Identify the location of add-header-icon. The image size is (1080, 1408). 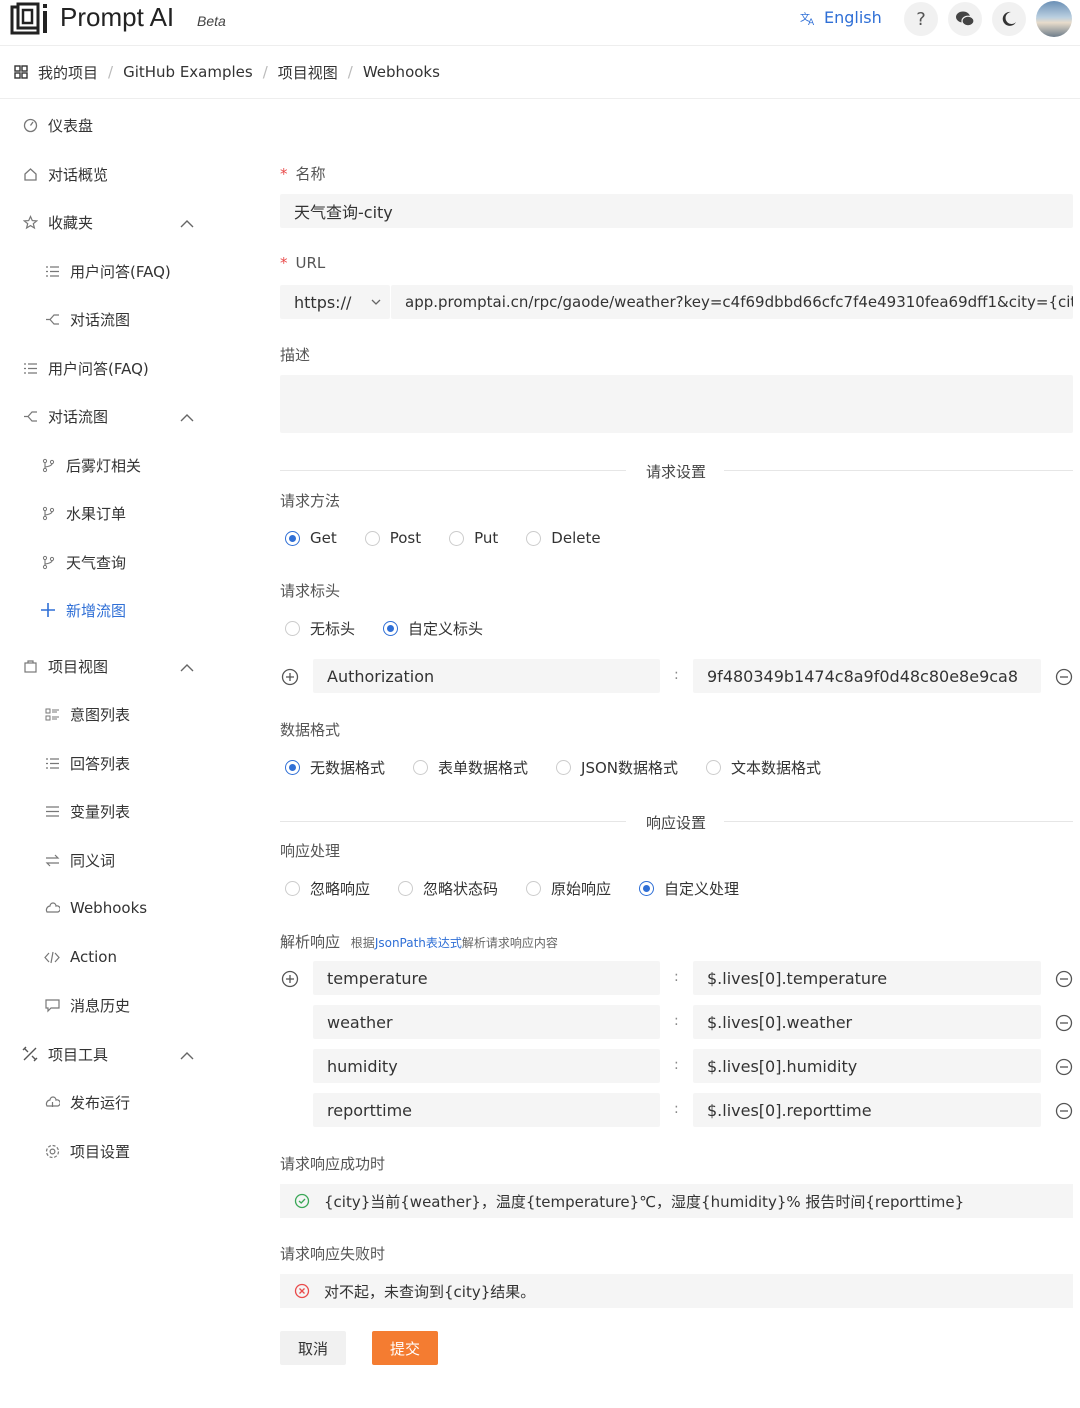
(290, 677).